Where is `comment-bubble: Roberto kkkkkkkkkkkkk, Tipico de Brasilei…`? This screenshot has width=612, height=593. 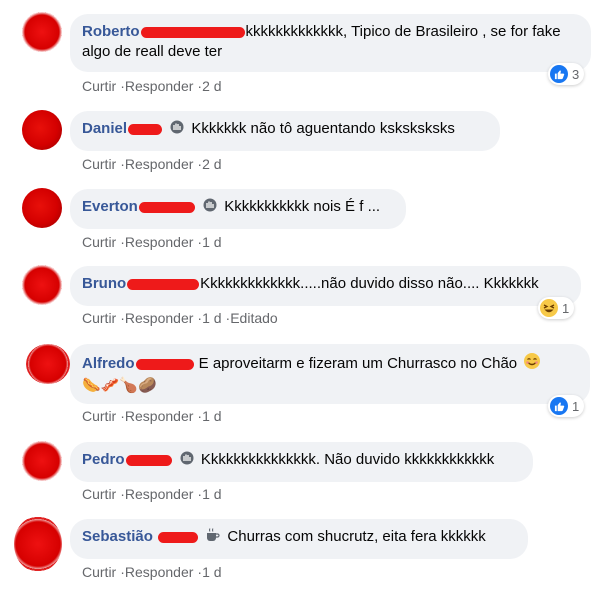 comment-bubble: Roberto kkkkkkkkkkkkk, Tipico de Brasilei… is located at coordinates (330, 43).